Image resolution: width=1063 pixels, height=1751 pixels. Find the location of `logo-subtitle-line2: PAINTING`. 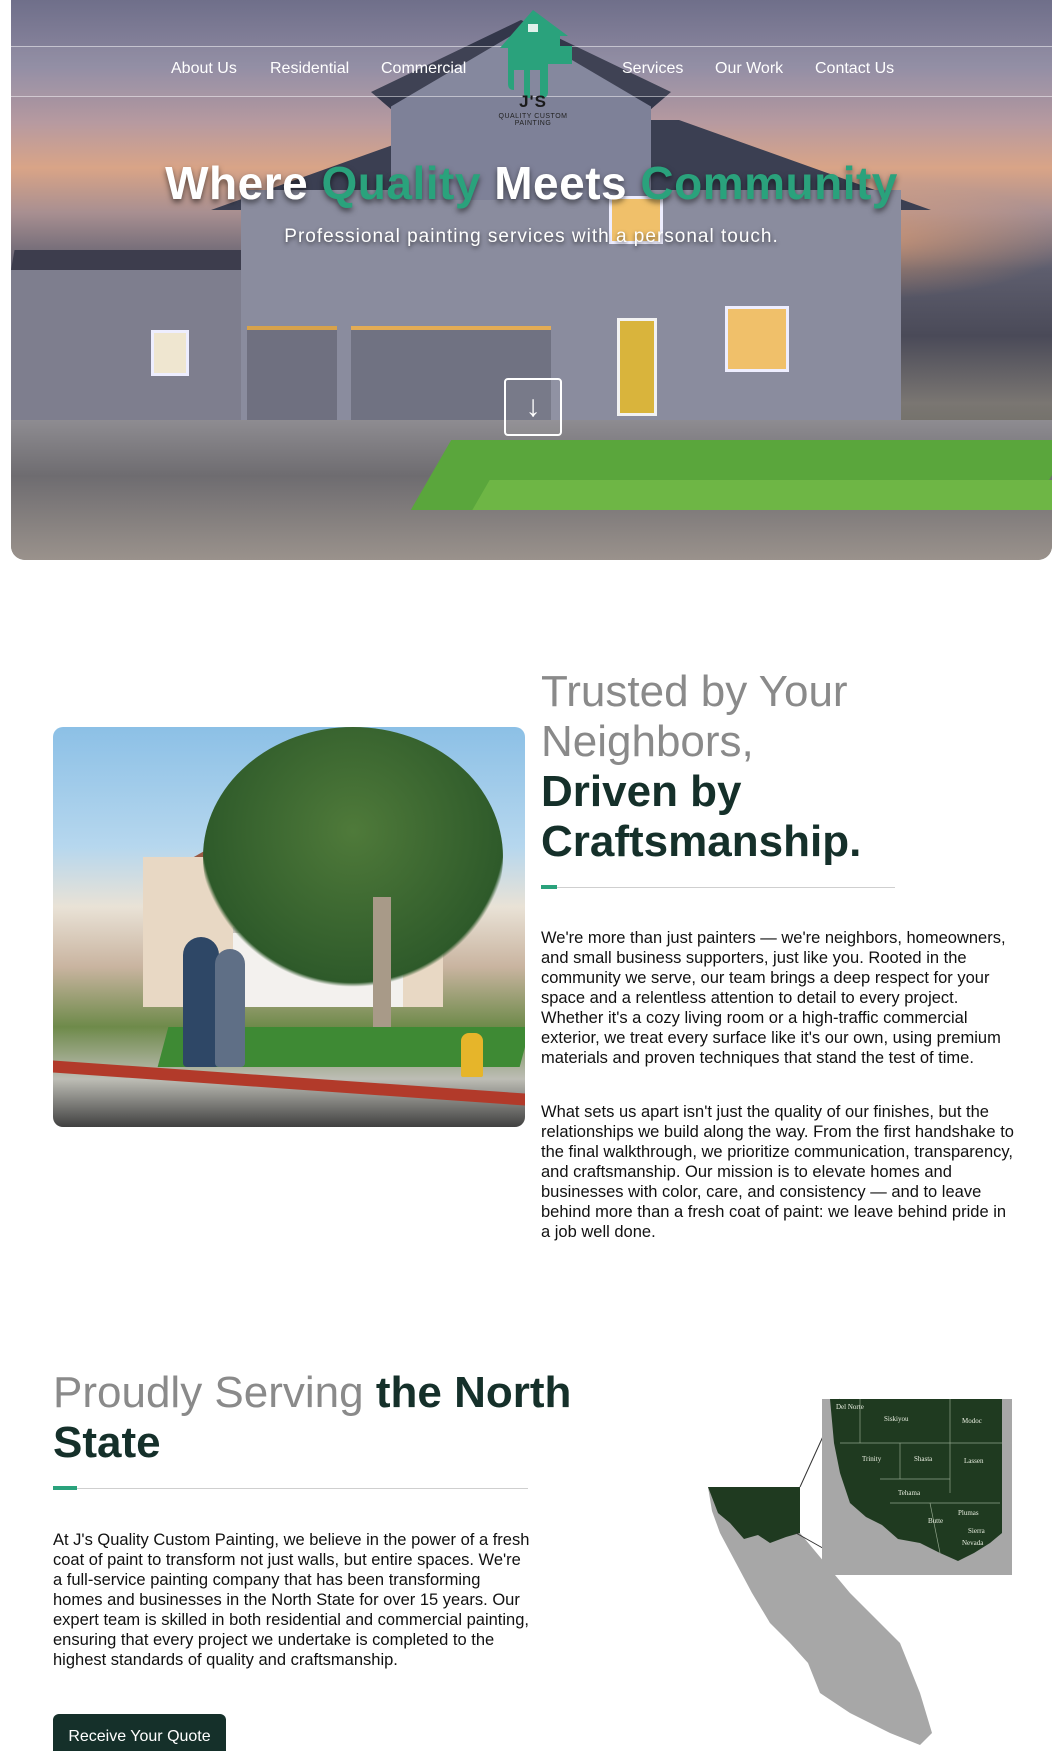

logo-subtitle-line2: PAINTING is located at coordinates (533, 123).